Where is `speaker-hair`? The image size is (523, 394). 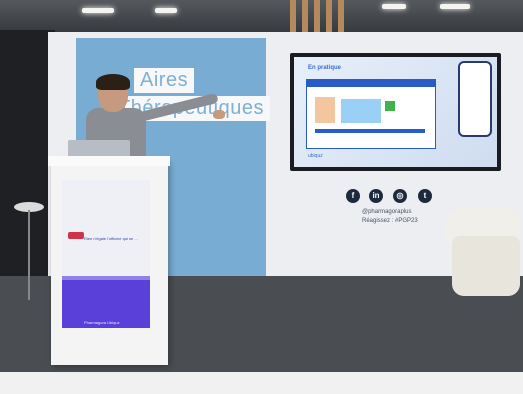 speaker-hair is located at coordinates (113, 82).